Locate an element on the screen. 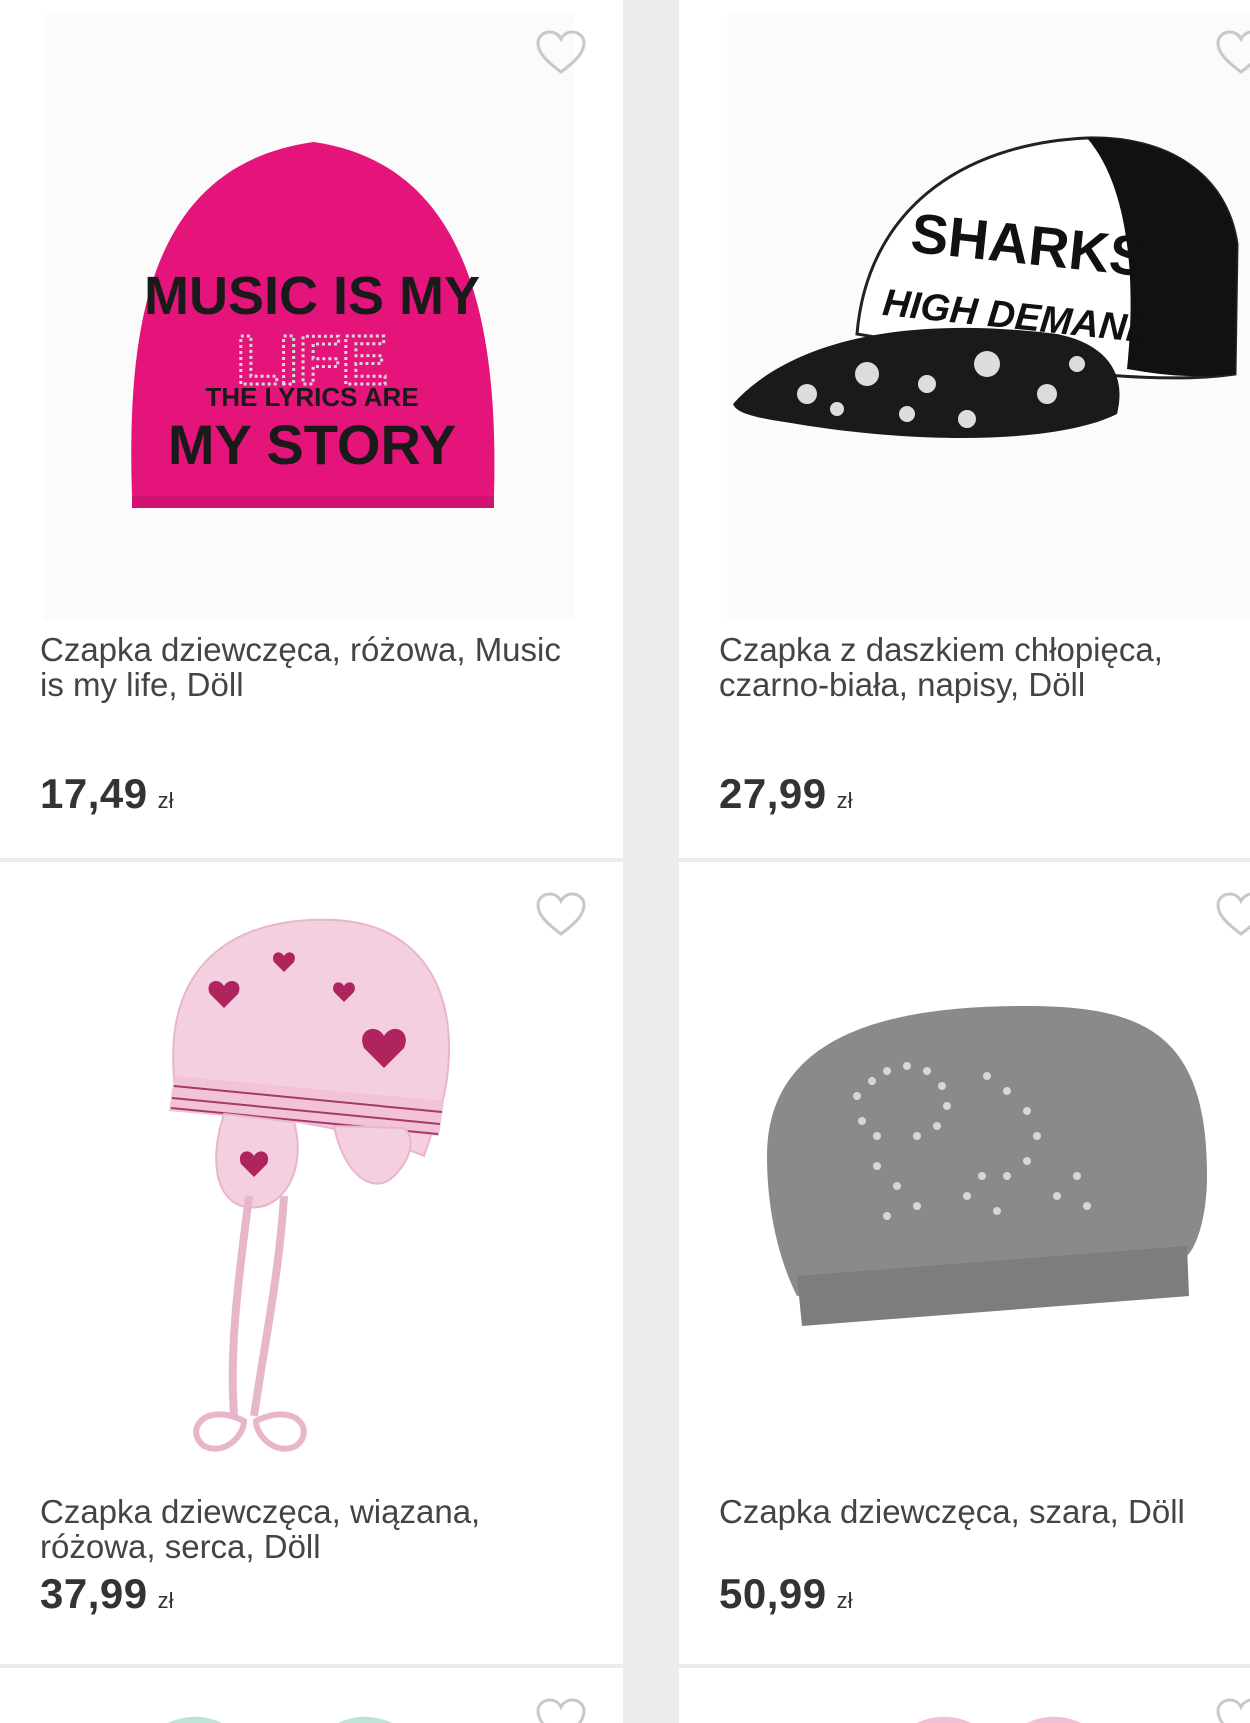 Image resolution: width=1250 pixels, height=1723 pixels. print-line-4: MY STORY is located at coordinates (312, 444).